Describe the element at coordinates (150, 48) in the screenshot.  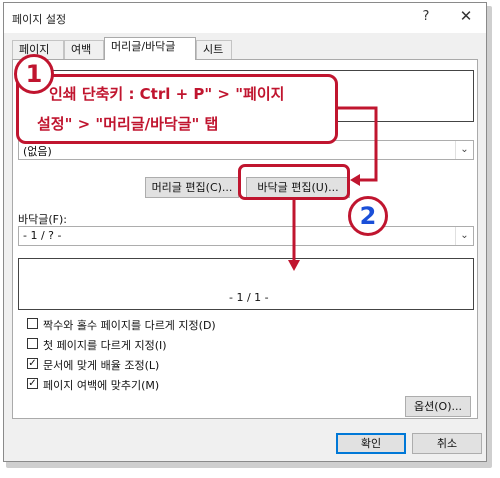
I see `tab-header-footer: 머리글/바닥글` at that location.